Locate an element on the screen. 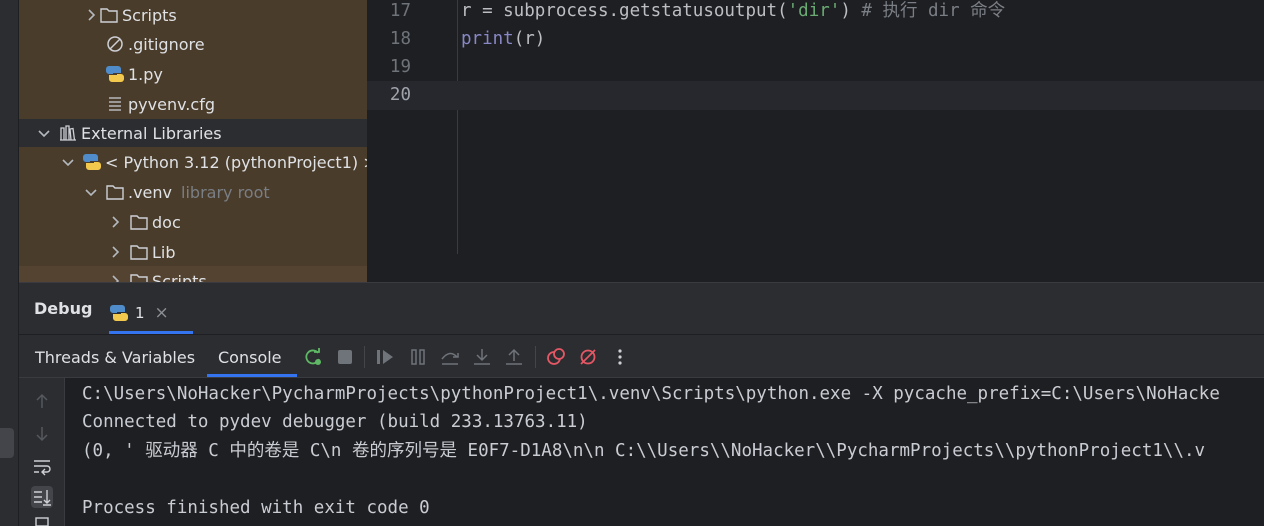 The height and width of the screenshot is (526, 1264). code-token-string: 'dir' is located at coordinates (814, 11).